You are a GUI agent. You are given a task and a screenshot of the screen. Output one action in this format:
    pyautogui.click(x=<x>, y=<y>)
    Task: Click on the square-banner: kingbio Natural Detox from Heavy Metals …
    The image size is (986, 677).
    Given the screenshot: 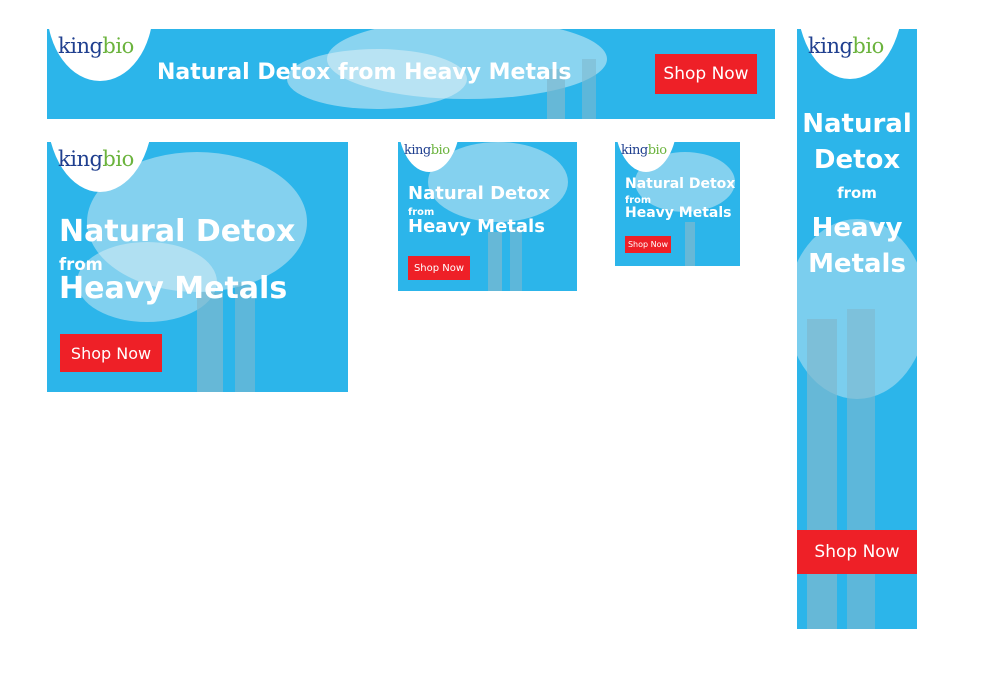 What is the action you would take?
    pyautogui.click(x=677, y=204)
    